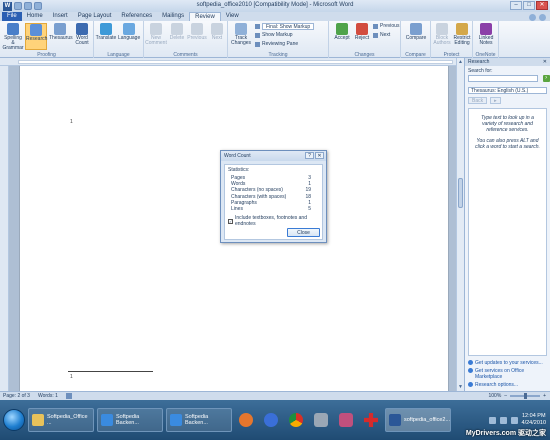 Image resolution: width=550 pixels, height=440 pixels. I want to click on tray-network-icon, so click(503, 420).